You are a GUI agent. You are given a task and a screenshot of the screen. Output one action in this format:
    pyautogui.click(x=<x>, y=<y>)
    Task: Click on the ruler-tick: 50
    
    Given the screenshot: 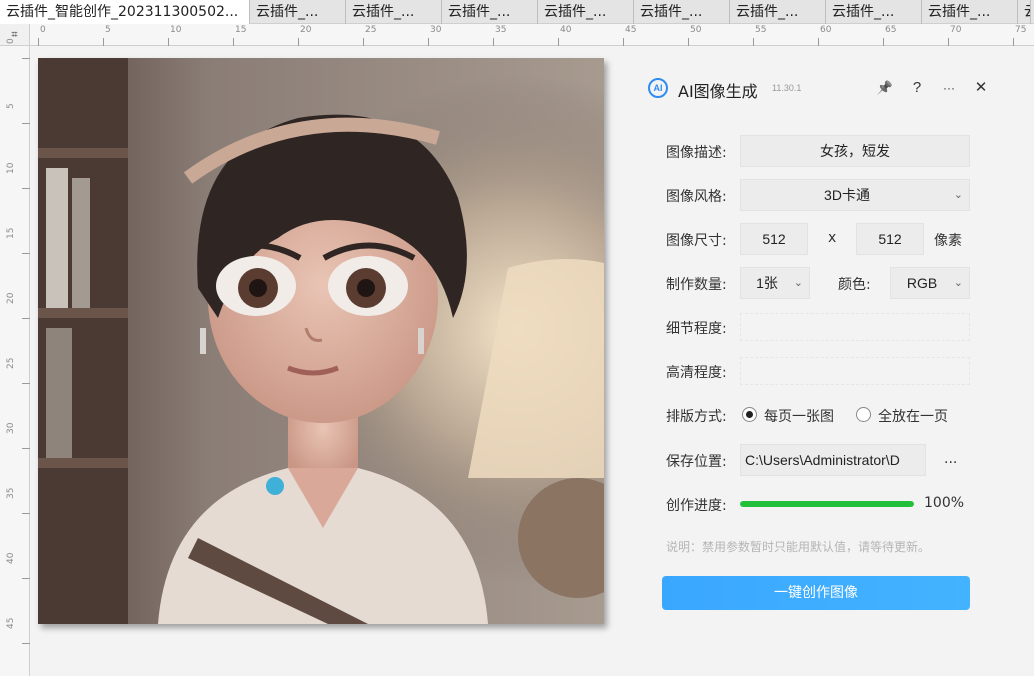 What is the action you would take?
    pyautogui.click(x=694, y=35)
    